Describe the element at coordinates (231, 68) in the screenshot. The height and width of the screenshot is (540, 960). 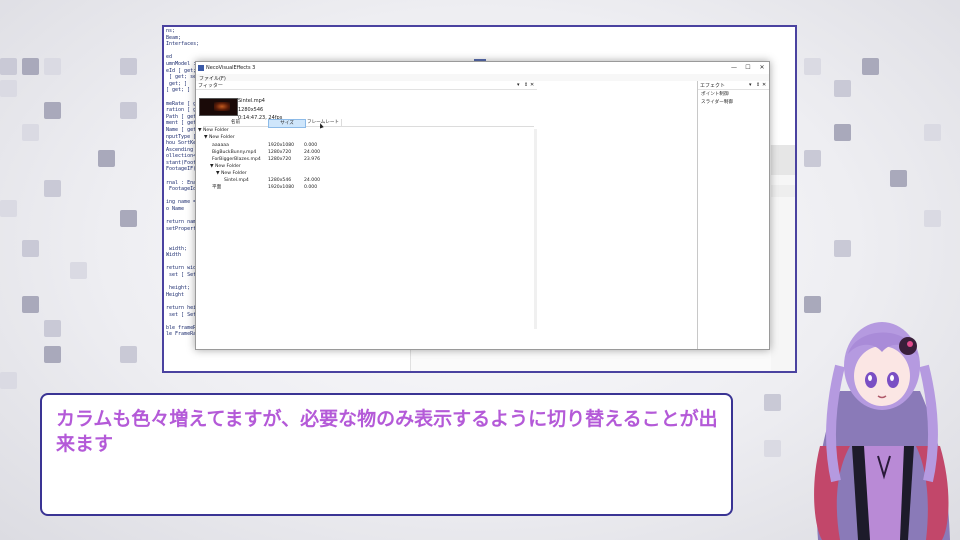
I see `window-title: NecoVisualEffects 3` at that location.